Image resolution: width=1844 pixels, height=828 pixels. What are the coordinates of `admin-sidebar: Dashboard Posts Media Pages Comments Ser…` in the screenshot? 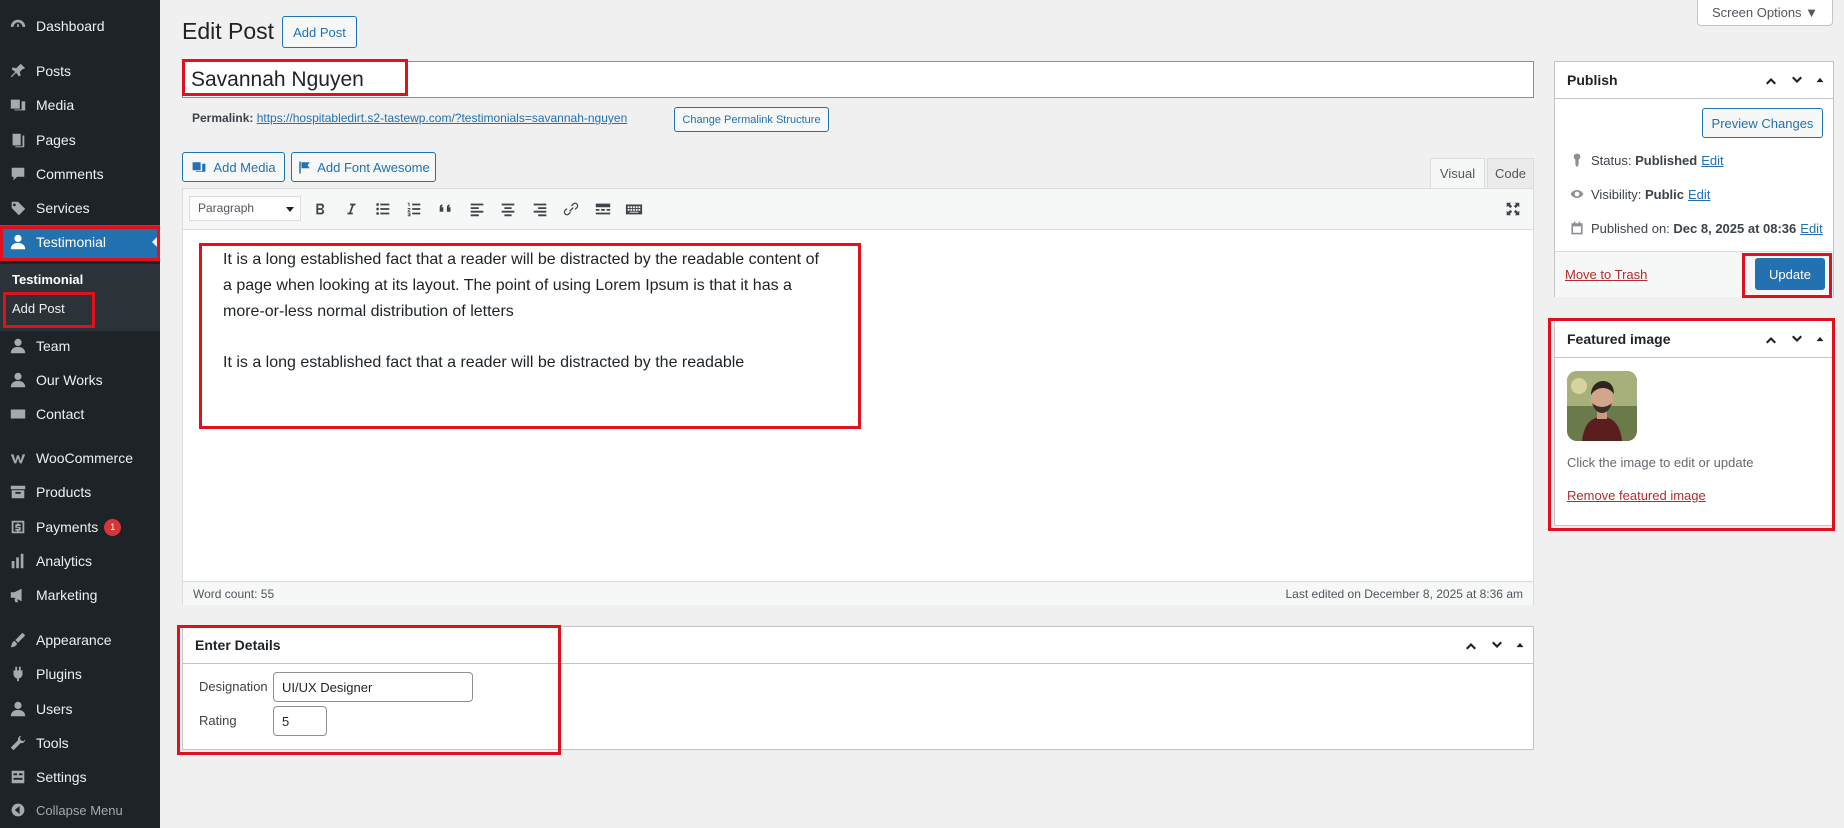 It's located at (80, 414).